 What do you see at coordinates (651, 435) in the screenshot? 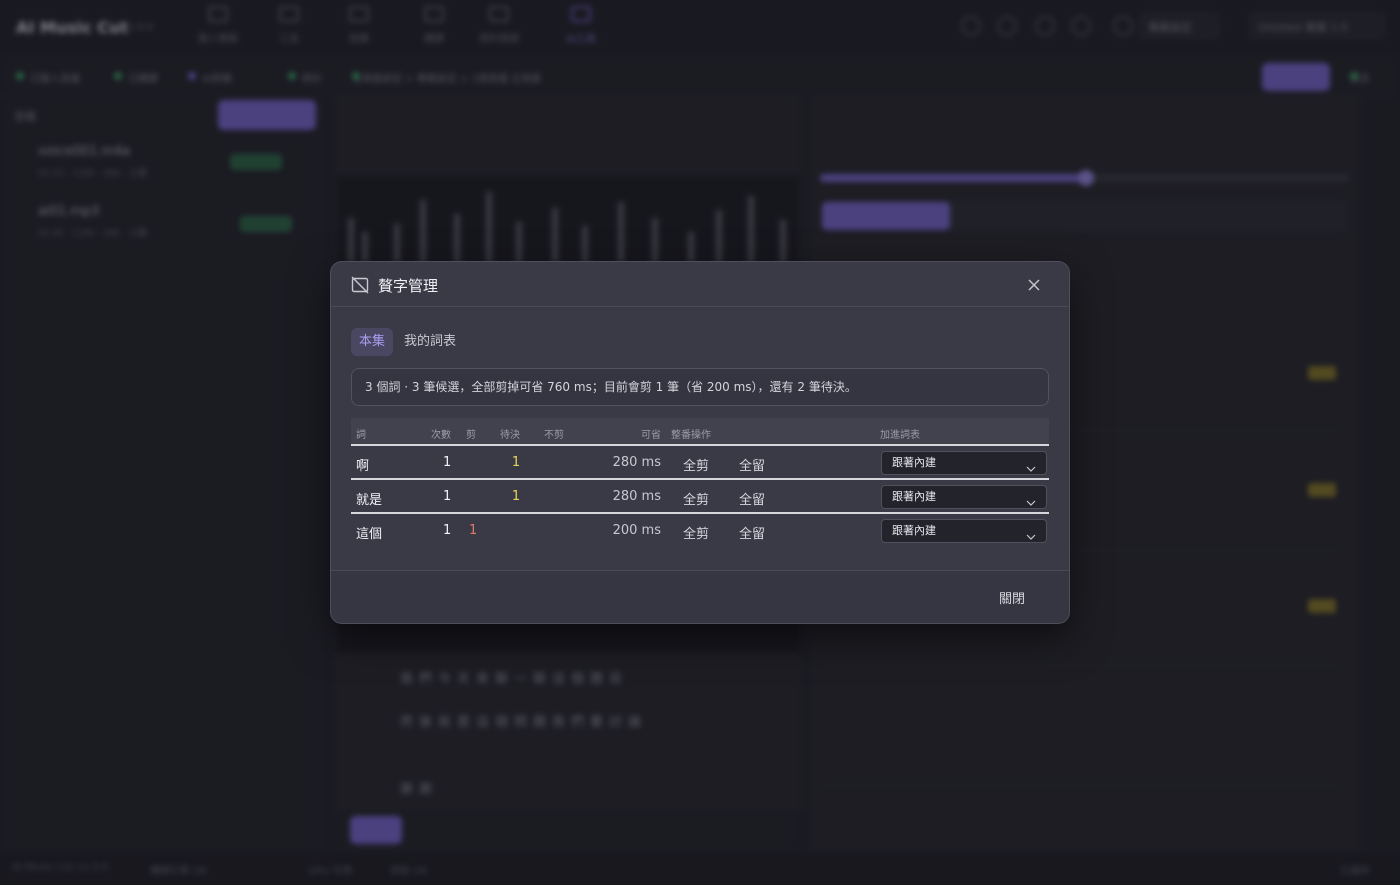
I see `column-saving: 可省` at bounding box center [651, 435].